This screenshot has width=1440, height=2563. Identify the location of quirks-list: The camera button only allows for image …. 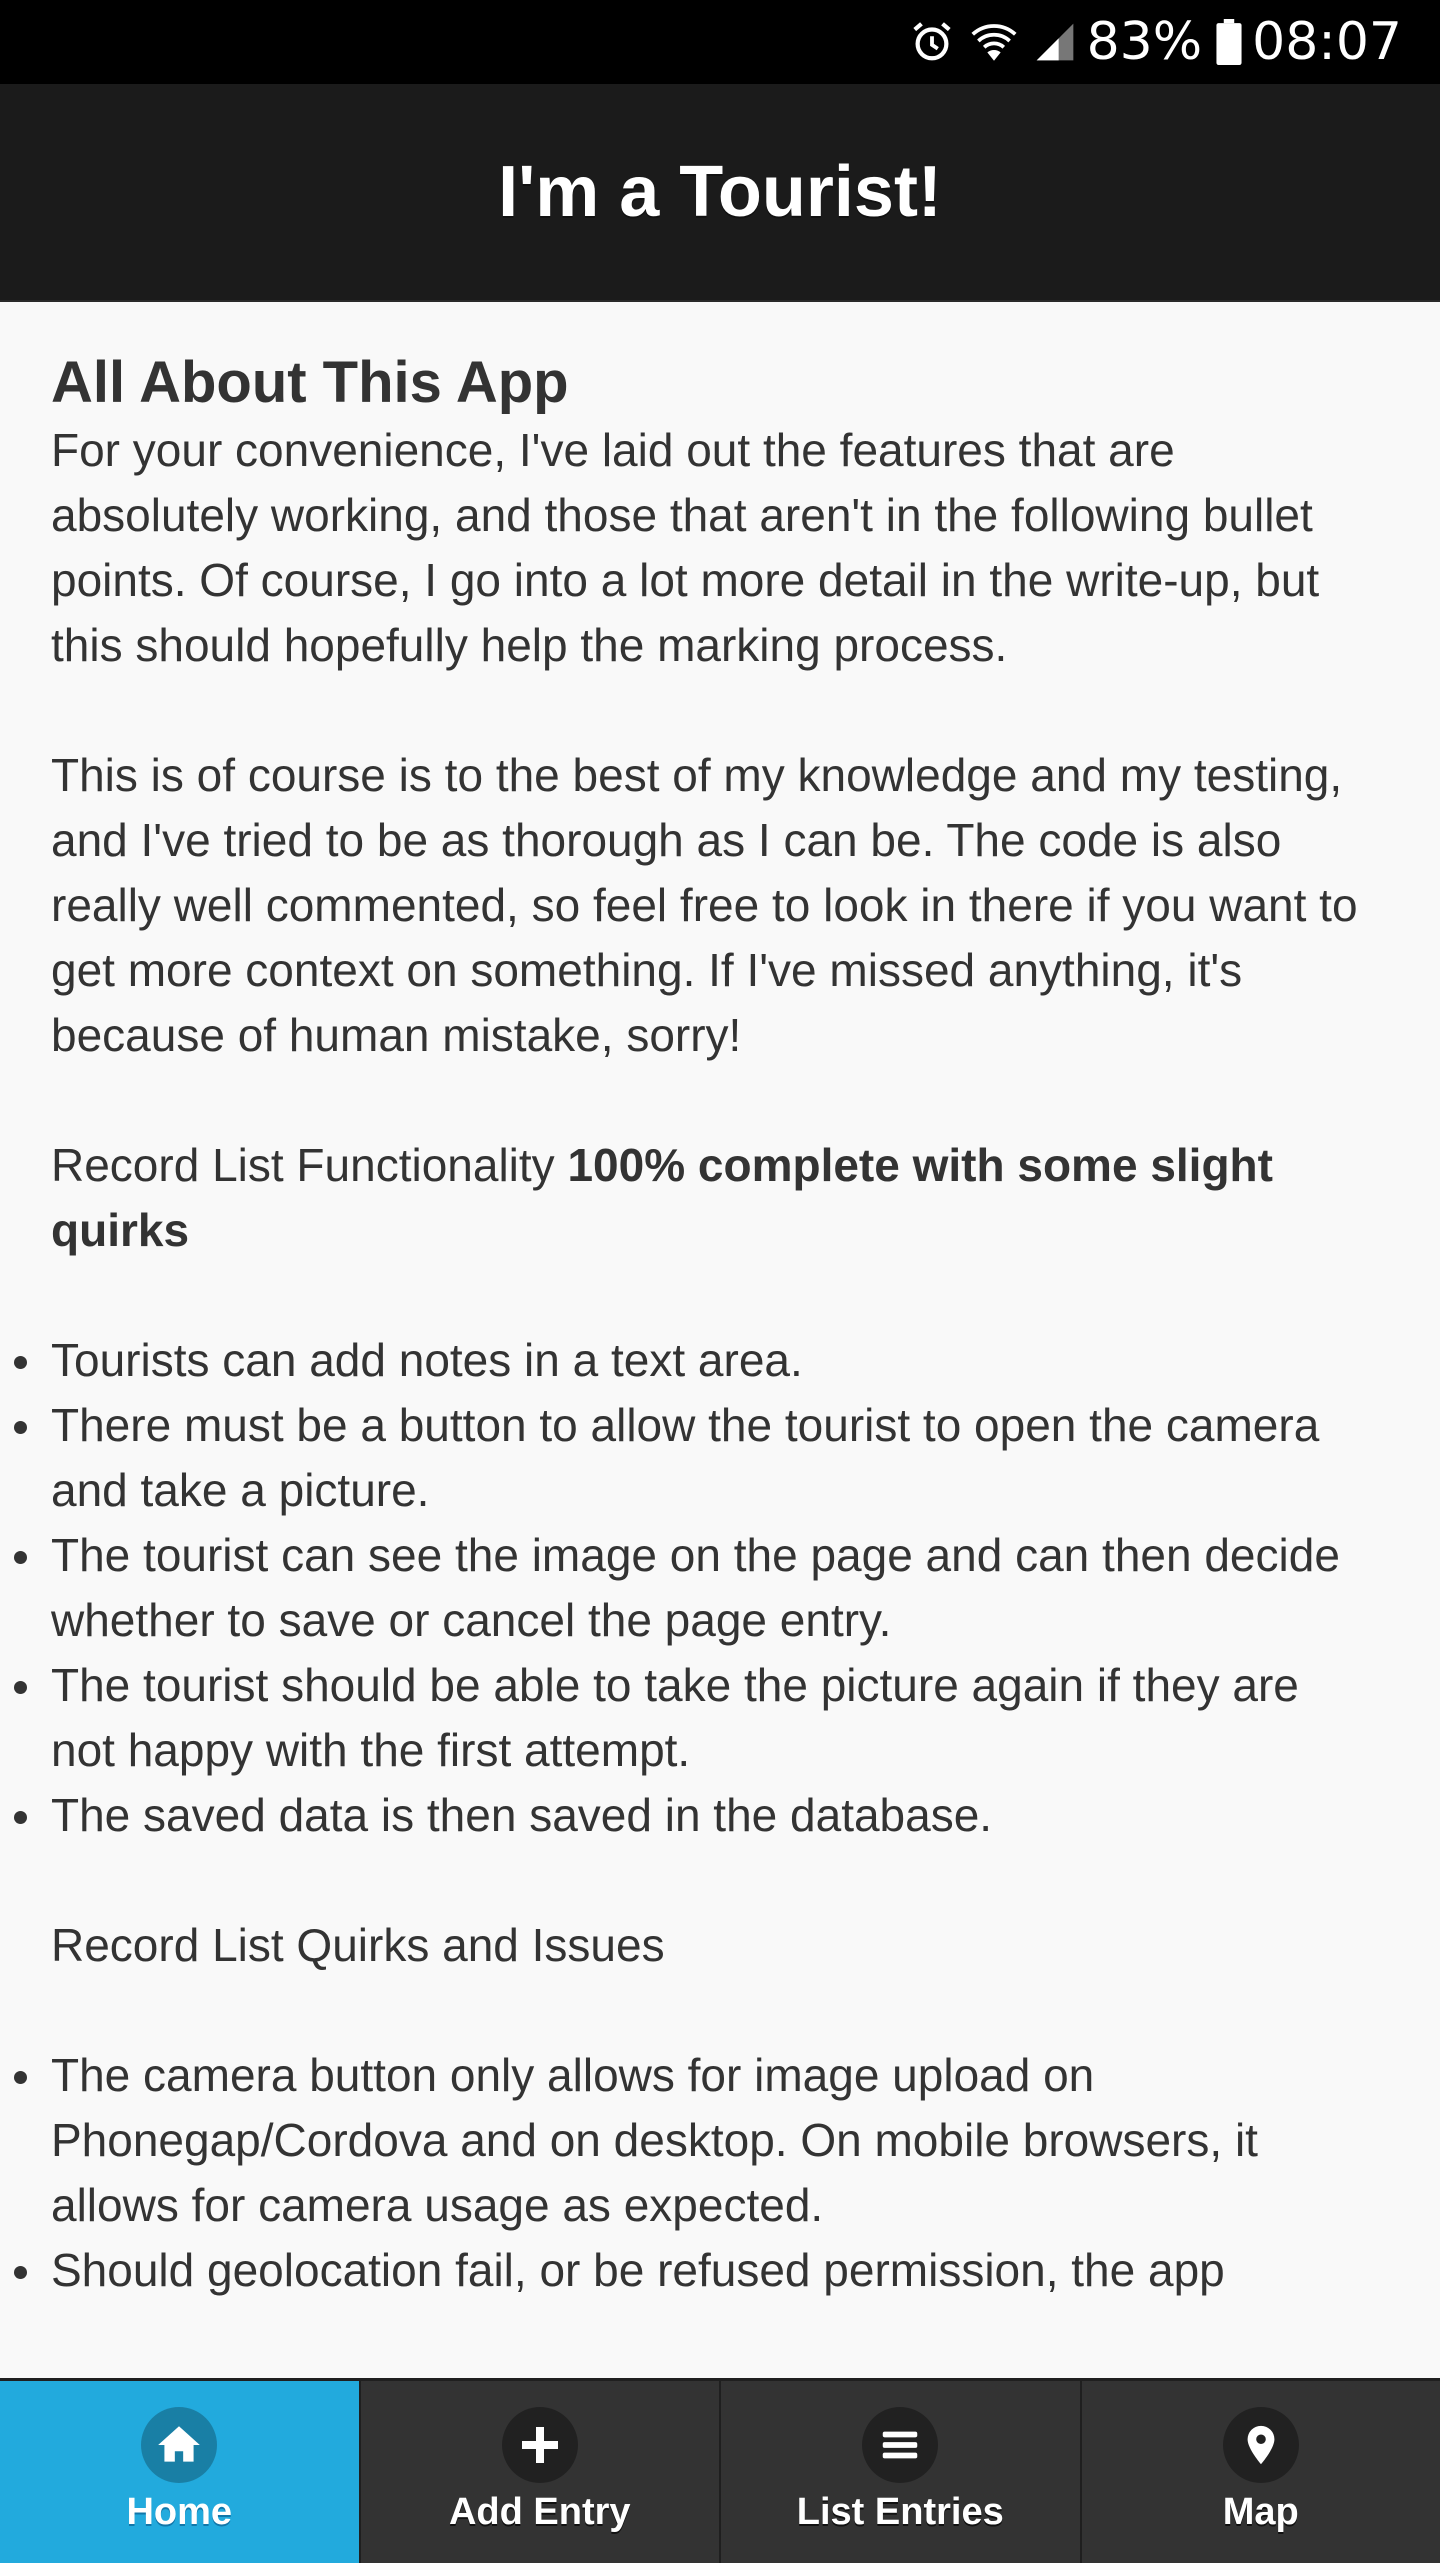
(710, 2173).